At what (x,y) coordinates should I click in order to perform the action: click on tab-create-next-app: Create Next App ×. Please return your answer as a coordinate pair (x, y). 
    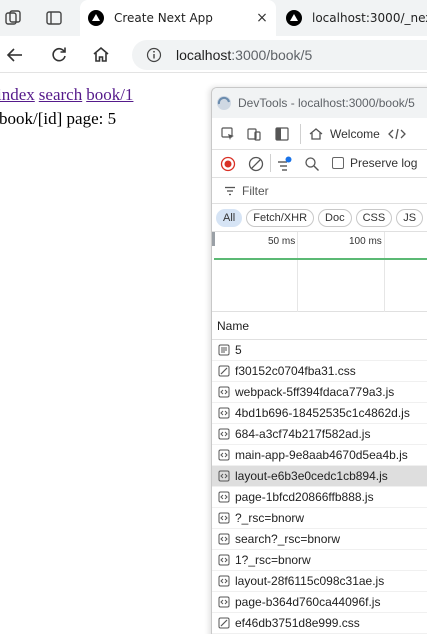
    Looking at the image, I should click on (178, 18).